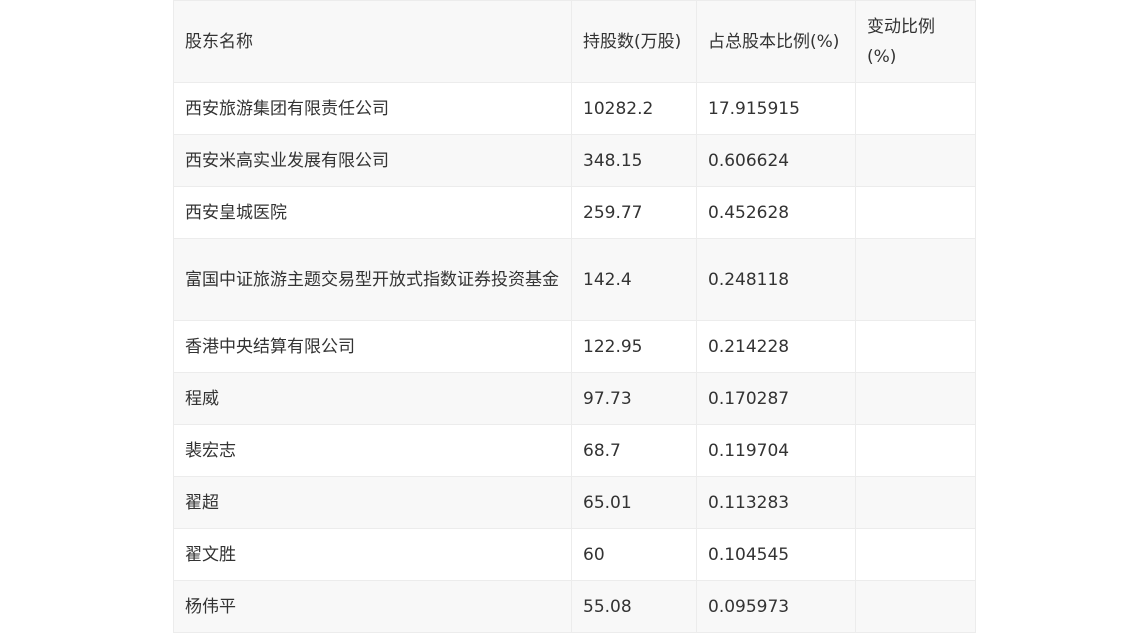  Describe the element at coordinates (372, 450) in the screenshot. I see `cell-name: 裴宏志` at that location.